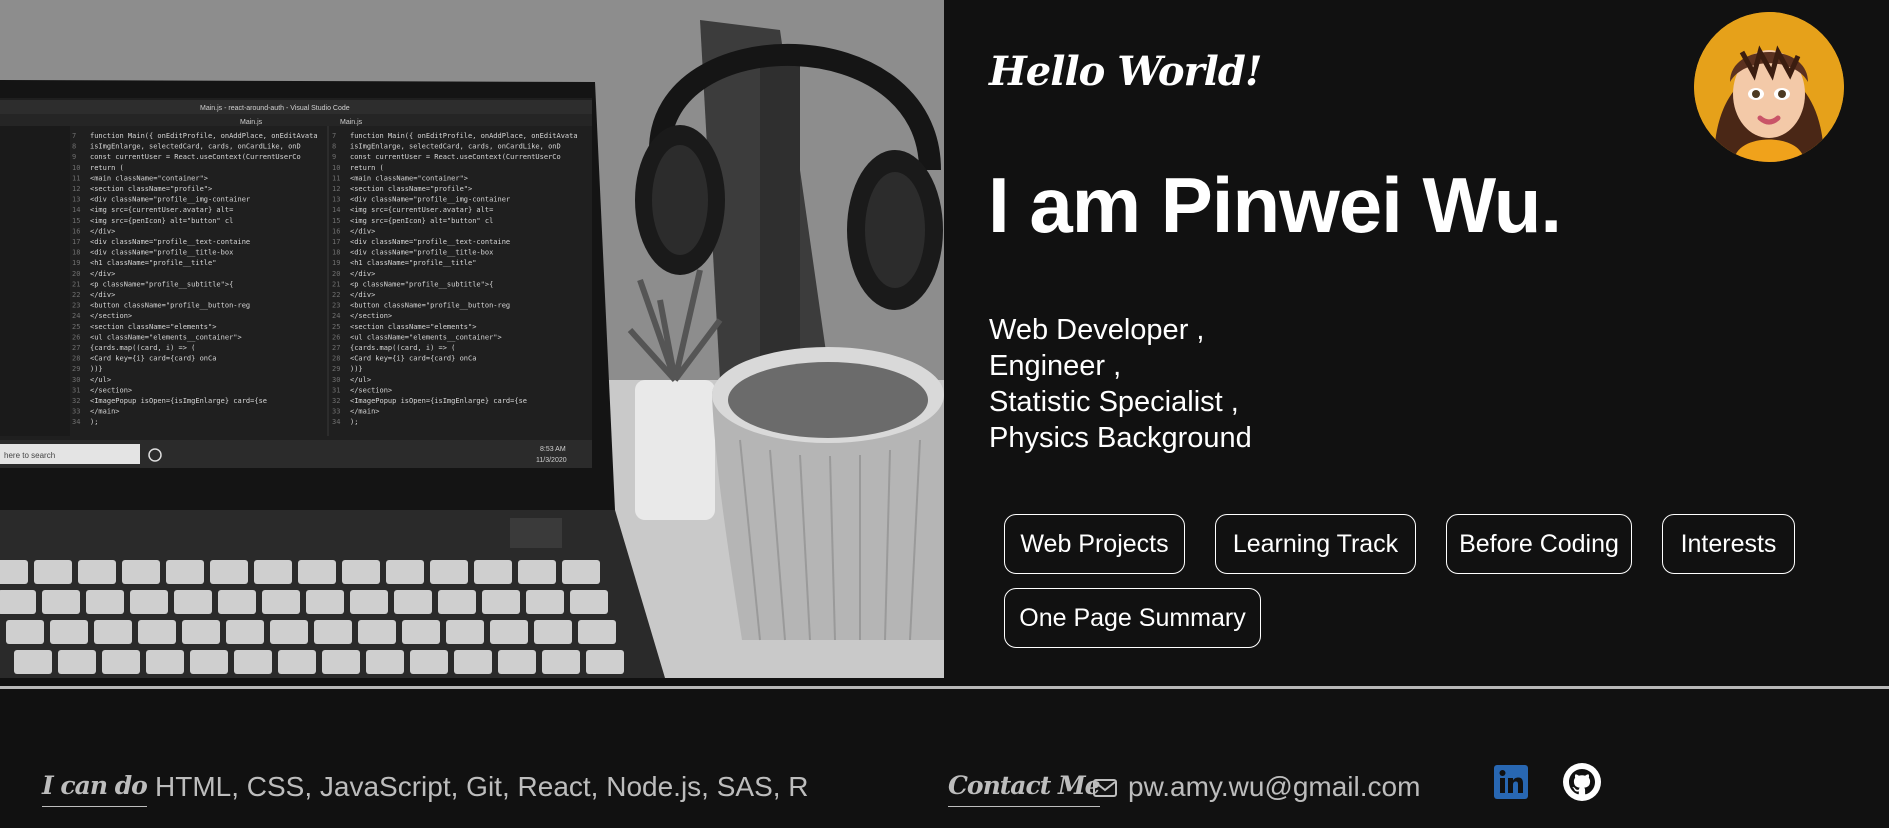  Describe the element at coordinates (107, 168) in the screenshot. I see `code-line: return (` at that location.